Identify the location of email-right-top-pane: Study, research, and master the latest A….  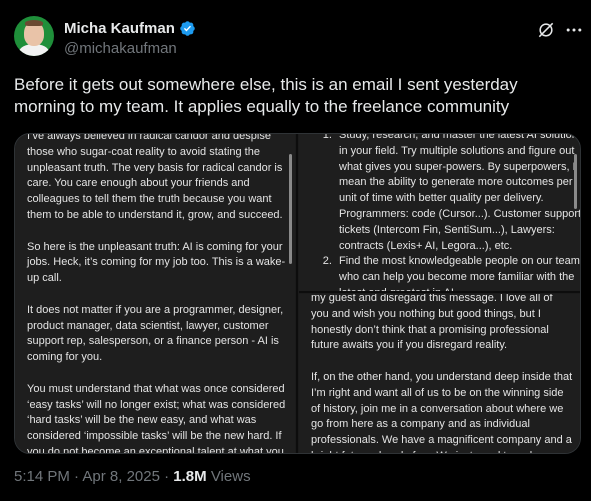
(439, 212).